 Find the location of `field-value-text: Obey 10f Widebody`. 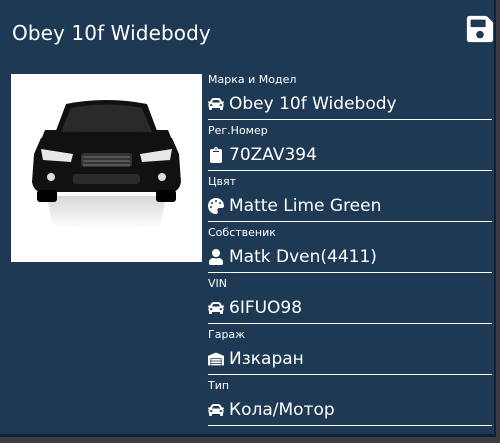

field-value-text: Obey 10f Widebody is located at coordinates (313, 104).